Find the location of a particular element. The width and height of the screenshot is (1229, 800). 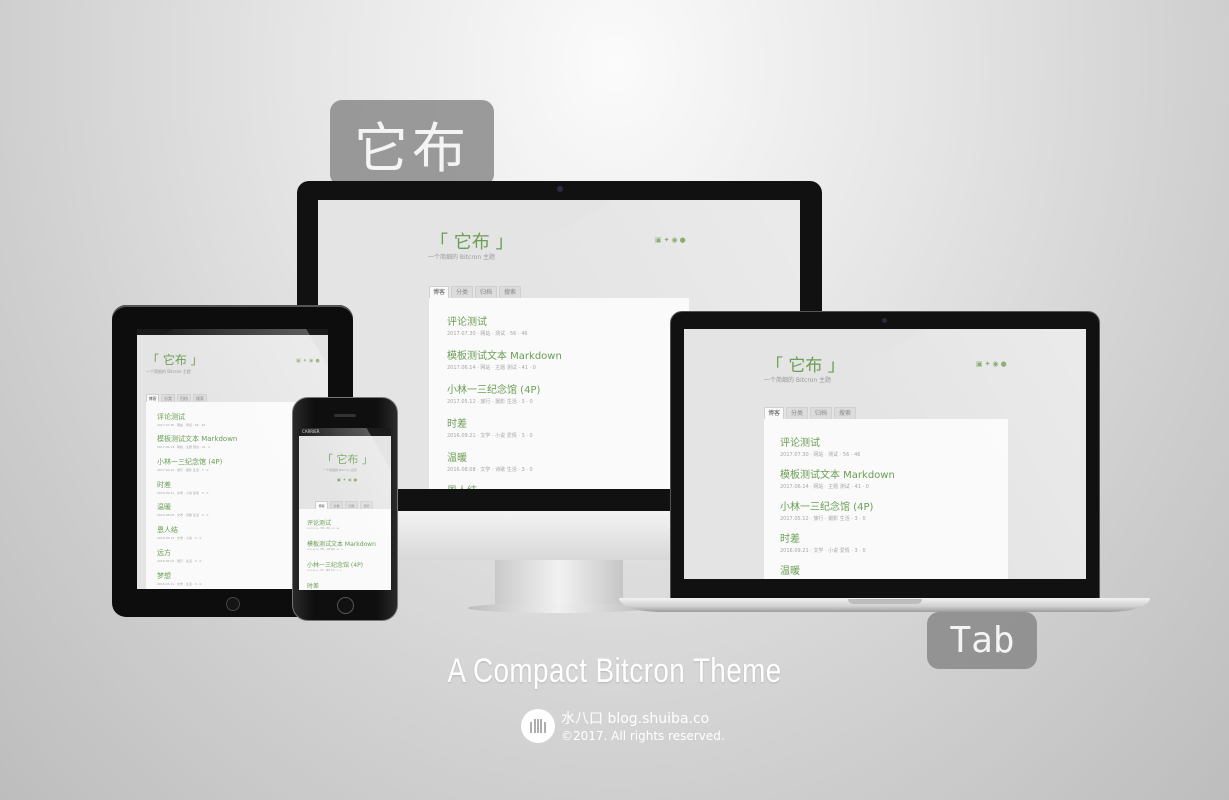

post-meta: 2017.05.12 · 旅行 · 摄影 生活 · 3 · 0 is located at coordinates (324, 571).